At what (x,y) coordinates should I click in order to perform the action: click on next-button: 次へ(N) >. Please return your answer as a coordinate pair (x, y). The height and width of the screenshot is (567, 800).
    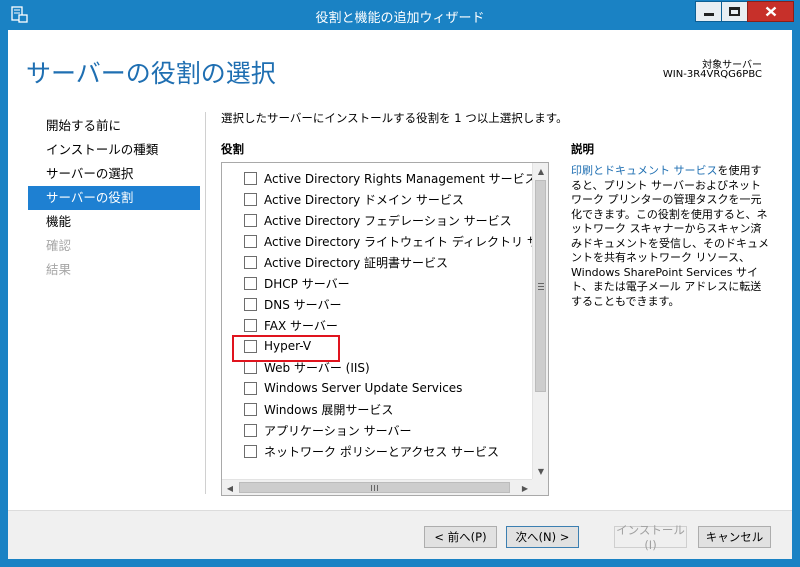
    Looking at the image, I should click on (542, 537).